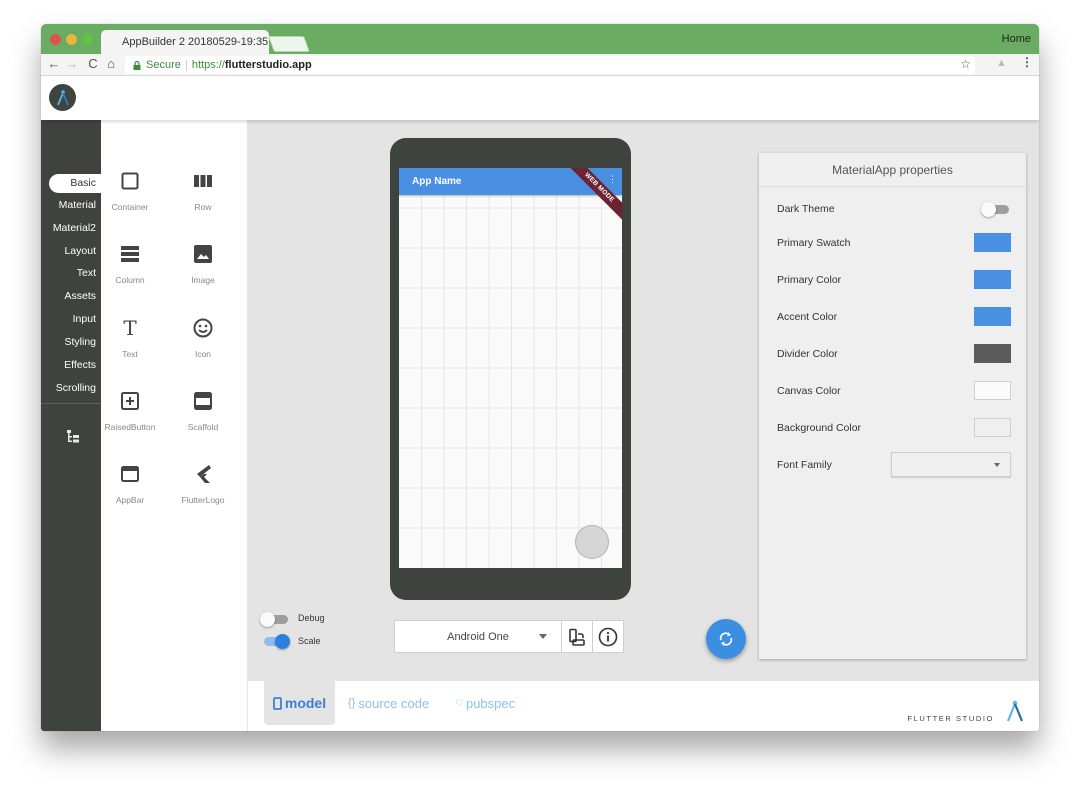  What do you see at coordinates (992, 316) in the screenshot?
I see `accent-color-picker` at bounding box center [992, 316].